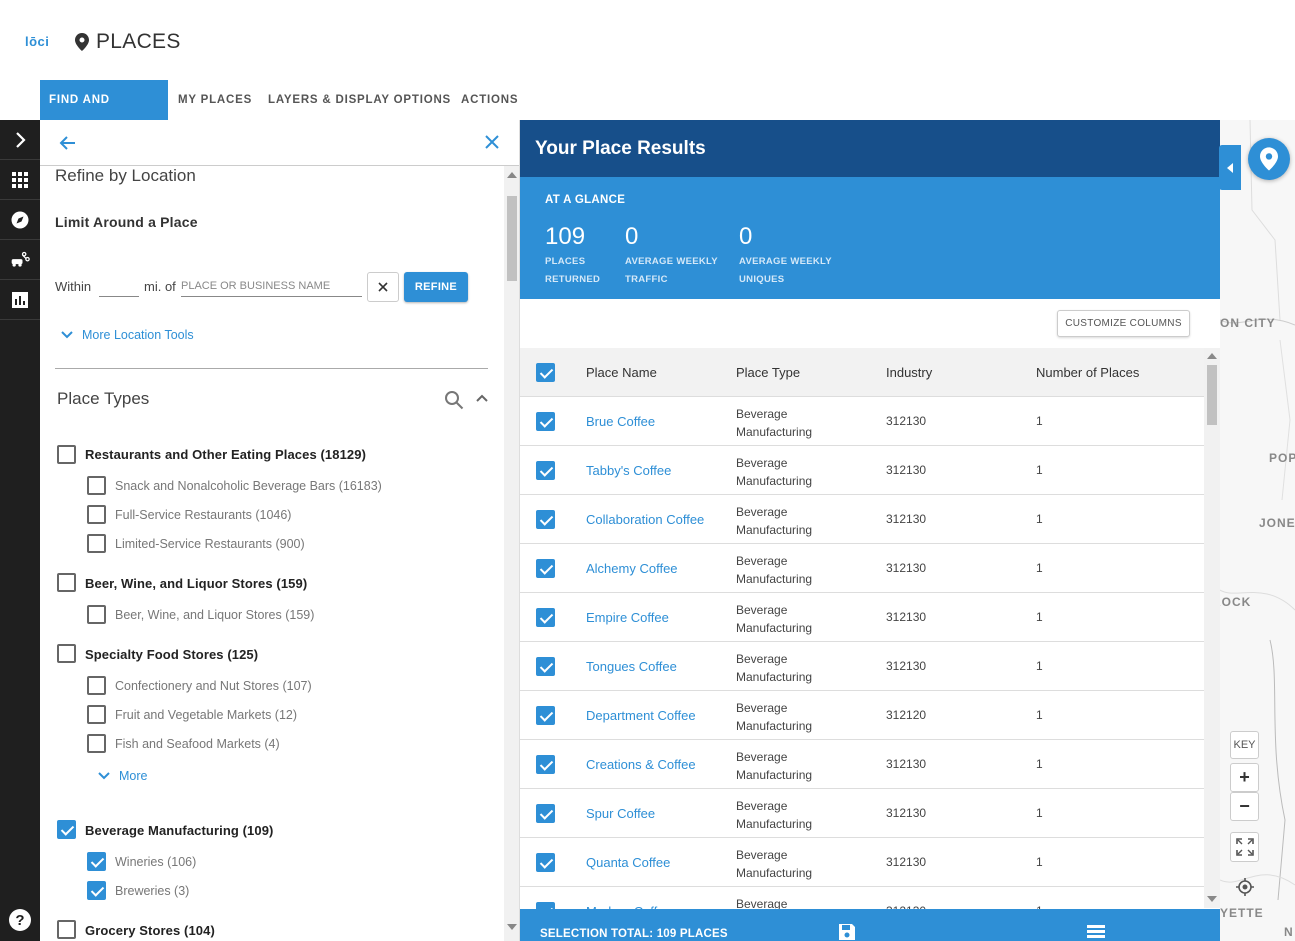 Image resolution: width=1295 pixels, height=941 pixels. What do you see at coordinates (96, 890) in the screenshot?
I see `checkbox-breweries` at bounding box center [96, 890].